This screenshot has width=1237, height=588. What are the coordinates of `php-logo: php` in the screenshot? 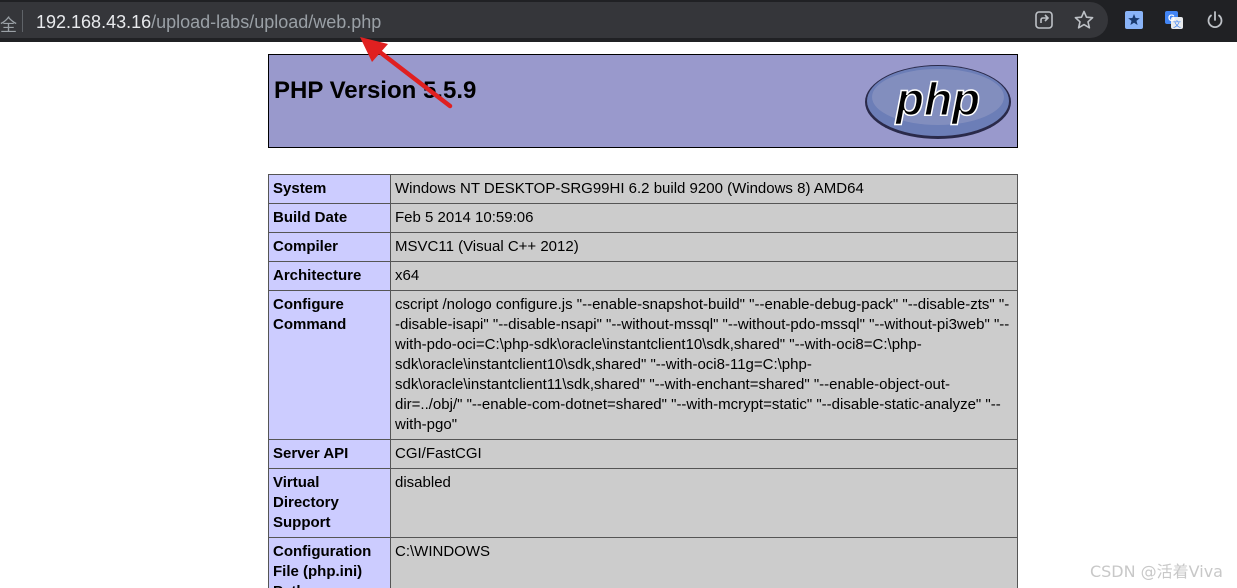 It's located at (938, 102).